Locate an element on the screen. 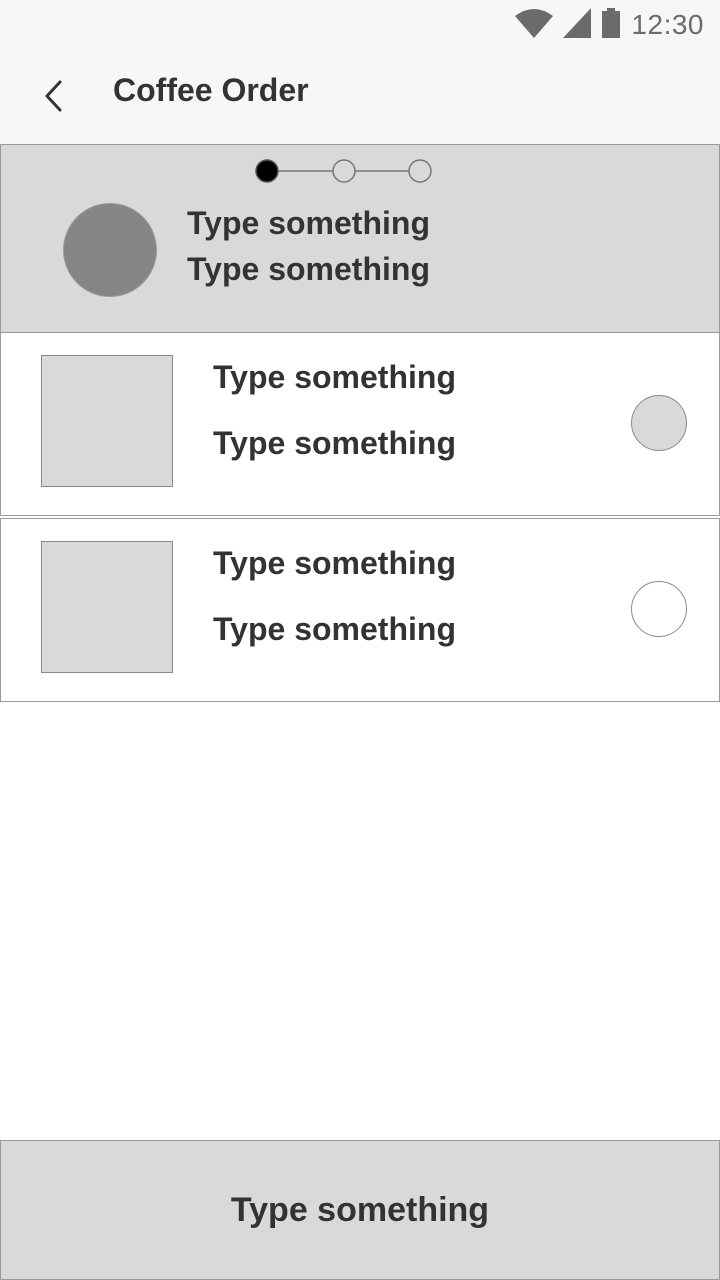 The image size is (720, 1280). chevron-left-icon is located at coordinates (53, 96).